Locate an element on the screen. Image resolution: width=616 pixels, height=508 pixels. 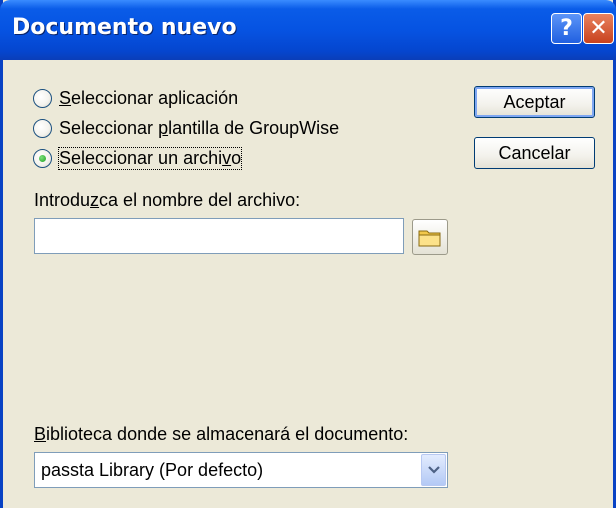
radio-option-aplicacion: Seleccionar aplicación is located at coordinates (135, 98).